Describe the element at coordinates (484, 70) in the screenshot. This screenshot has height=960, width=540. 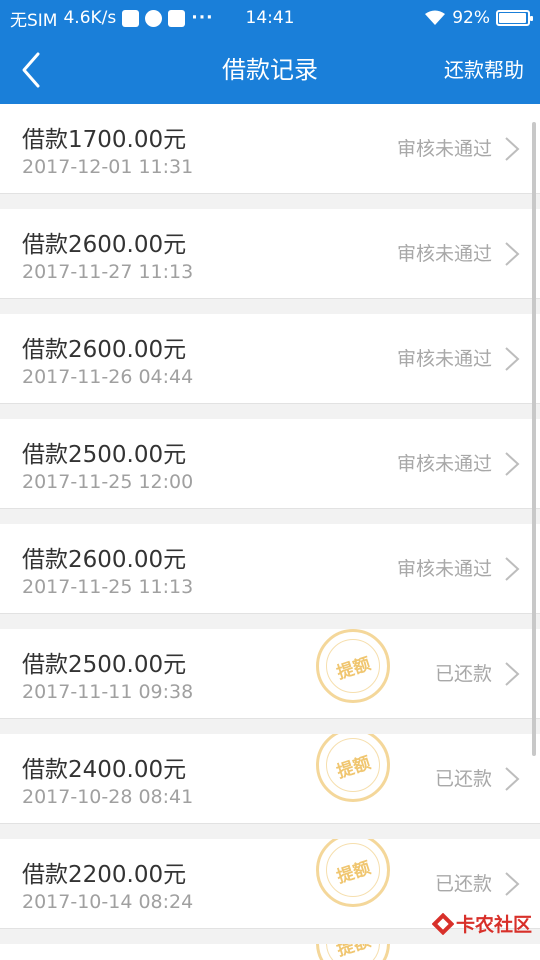
I see `repayment-help-link: 还款帮助` at that location.